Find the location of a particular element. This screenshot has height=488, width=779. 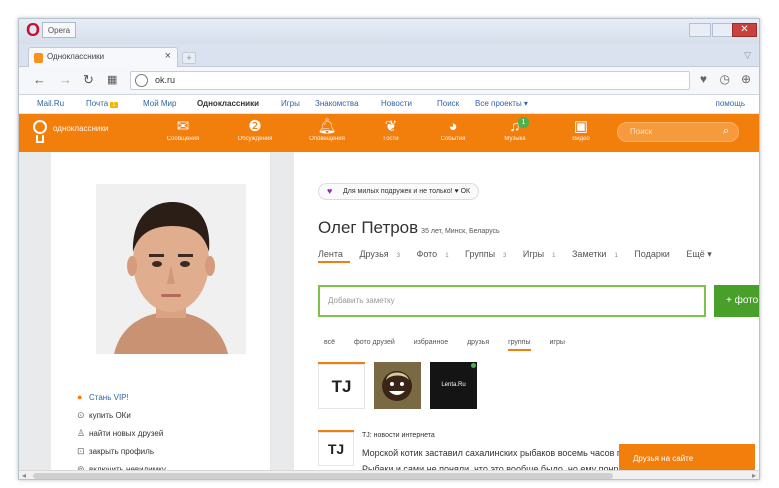

mail-count-badge: 1 is located at coordinates (114, 105).